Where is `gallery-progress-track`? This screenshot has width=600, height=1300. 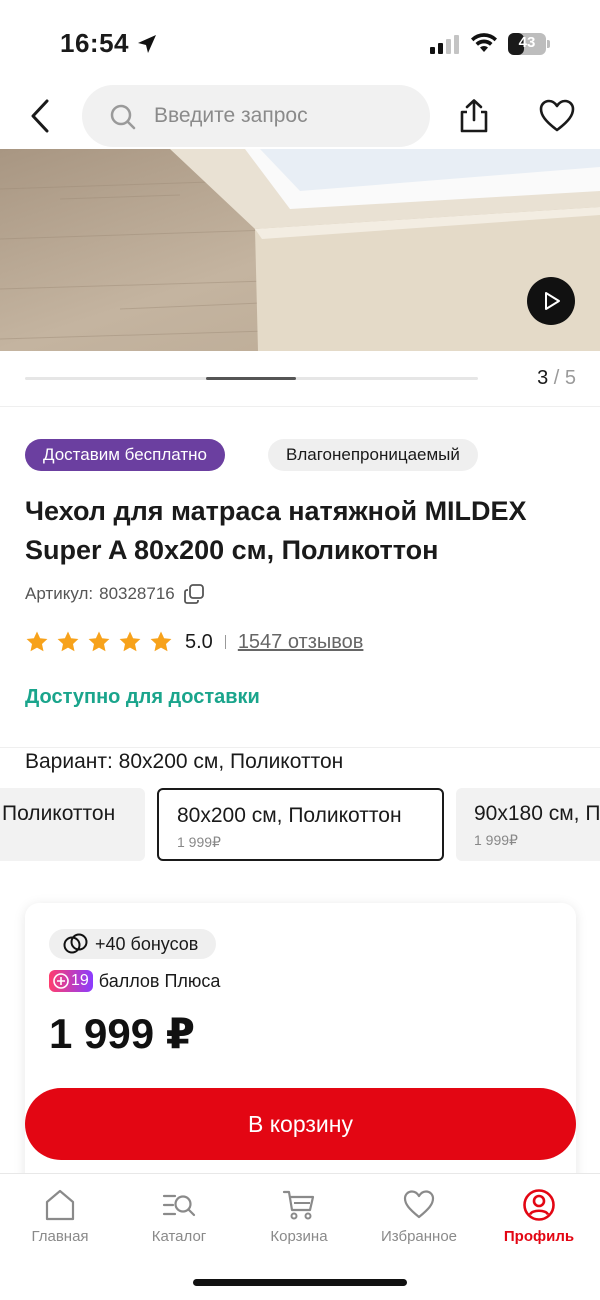
gallery-progress-track is located at coordinates (251, 378).